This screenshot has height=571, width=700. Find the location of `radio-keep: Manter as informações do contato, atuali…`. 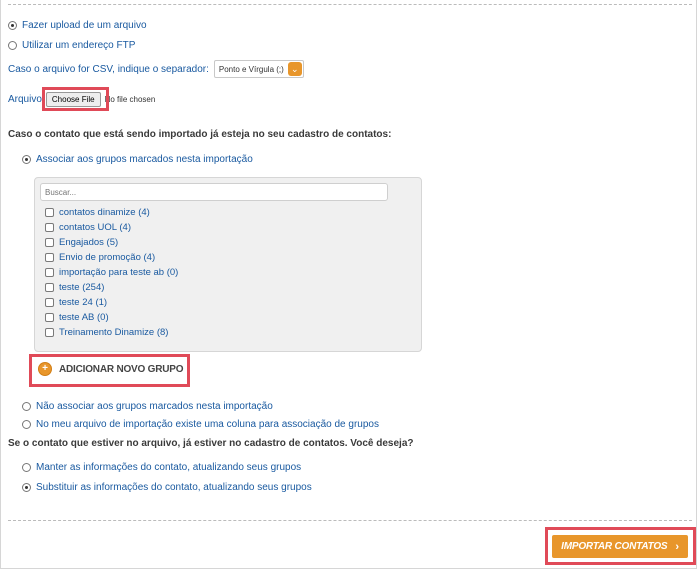

radio-keep: Manter as informações do contato, atuali… is located at coordinates (161, 467).